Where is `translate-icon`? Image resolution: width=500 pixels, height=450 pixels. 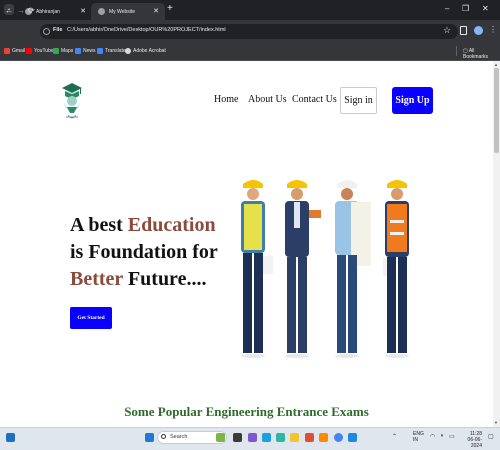
translate-icon is located at coordinates (100, 51).